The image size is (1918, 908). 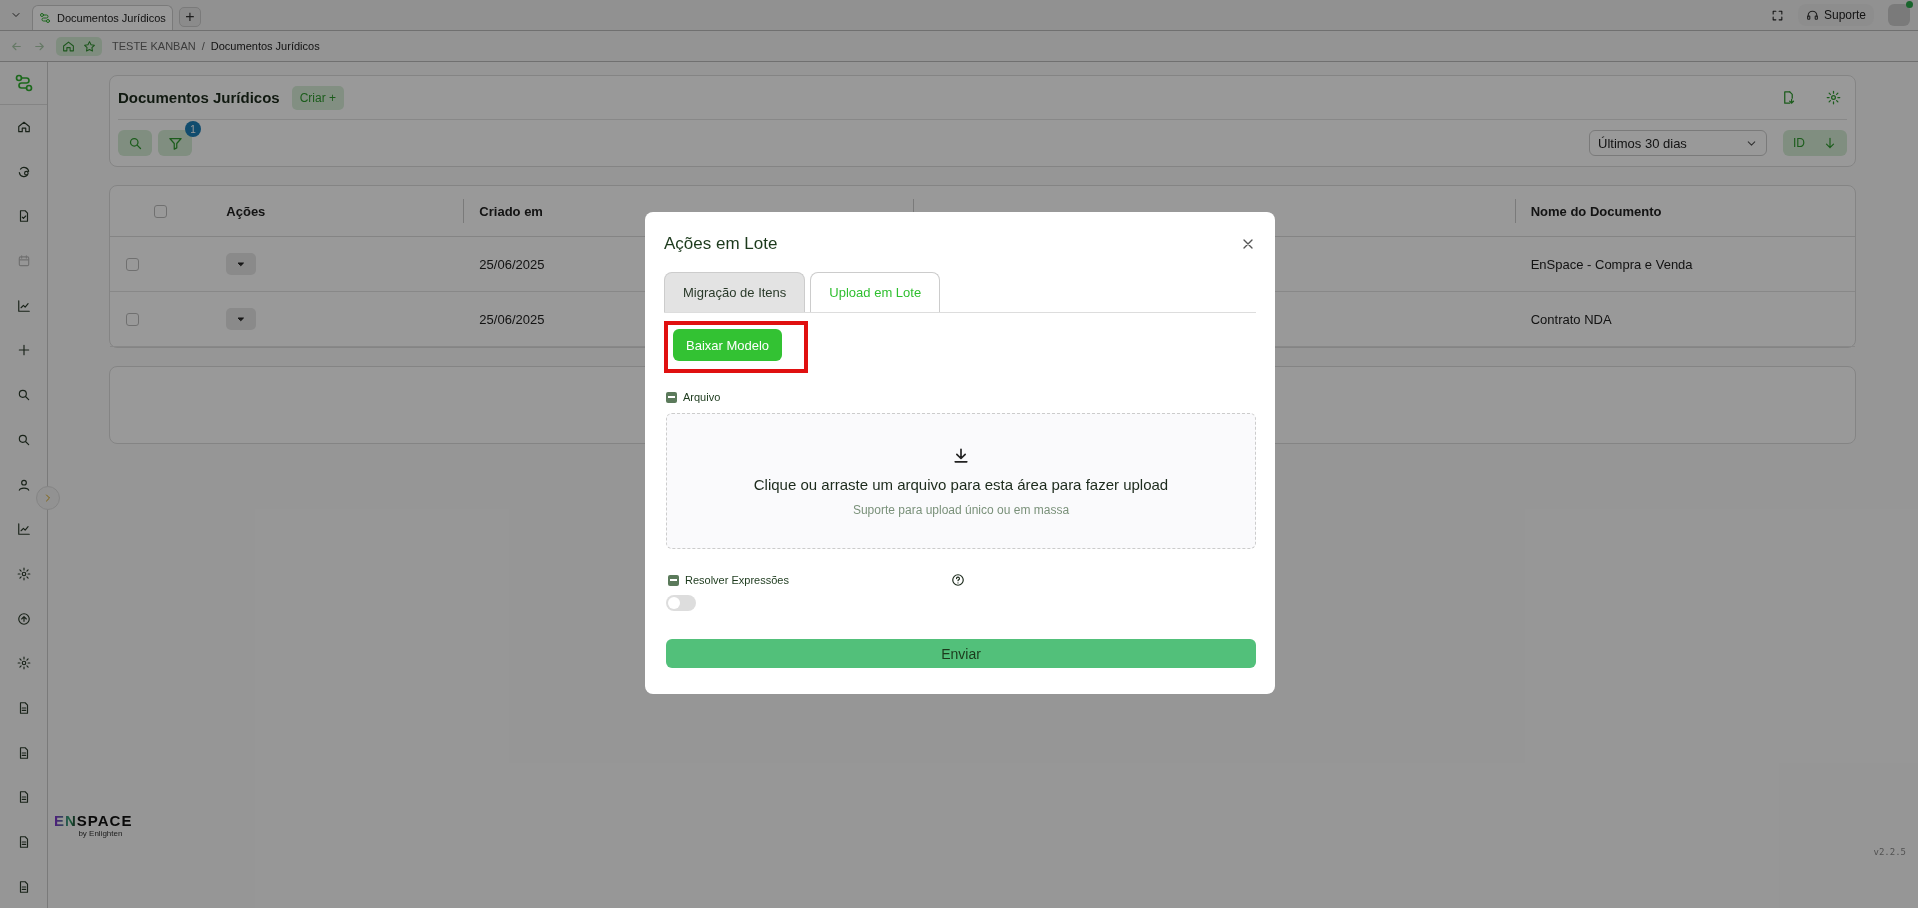 What do you see at coordinates (100, 833) in the screenshot?
I see `logo-byline: by Enlighten` at bounding box center [100, 833].